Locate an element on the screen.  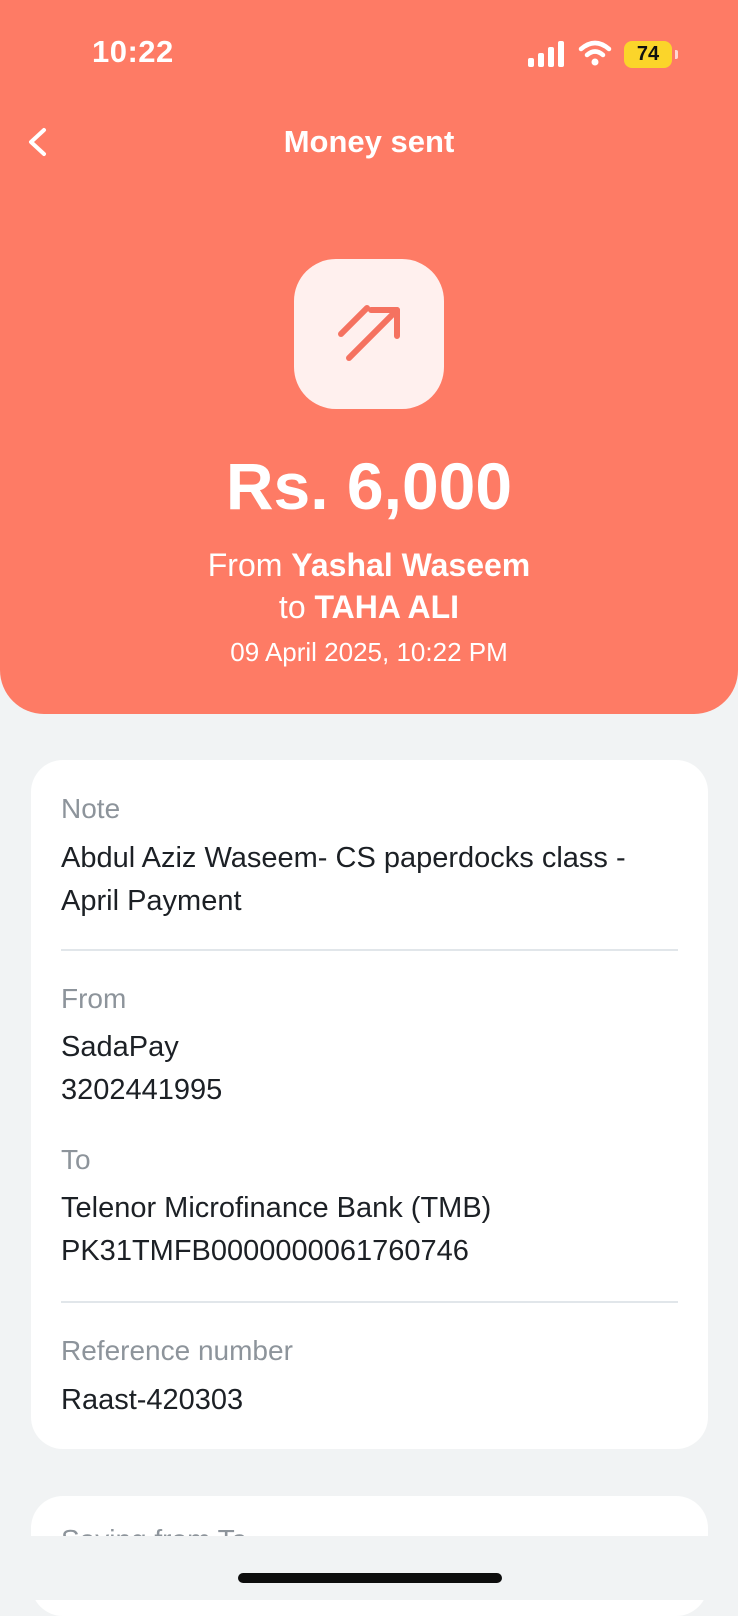
home-indicator is located at coordinates (370, 1578).